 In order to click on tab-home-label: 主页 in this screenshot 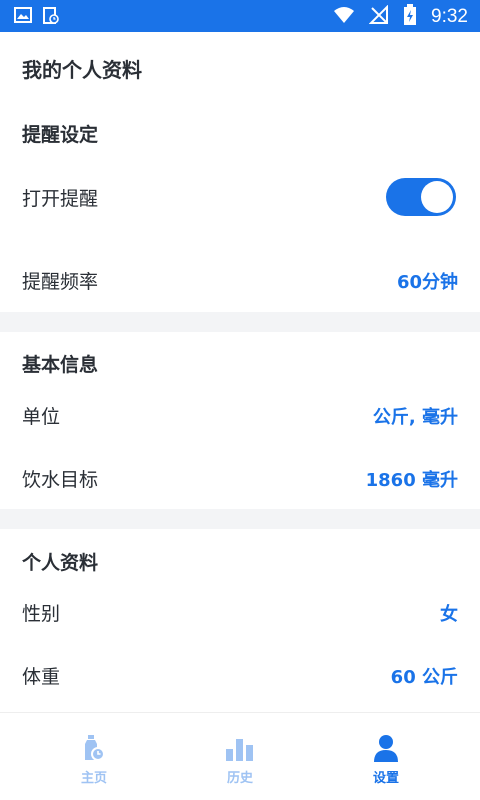, I will do `click(93, 778)`.